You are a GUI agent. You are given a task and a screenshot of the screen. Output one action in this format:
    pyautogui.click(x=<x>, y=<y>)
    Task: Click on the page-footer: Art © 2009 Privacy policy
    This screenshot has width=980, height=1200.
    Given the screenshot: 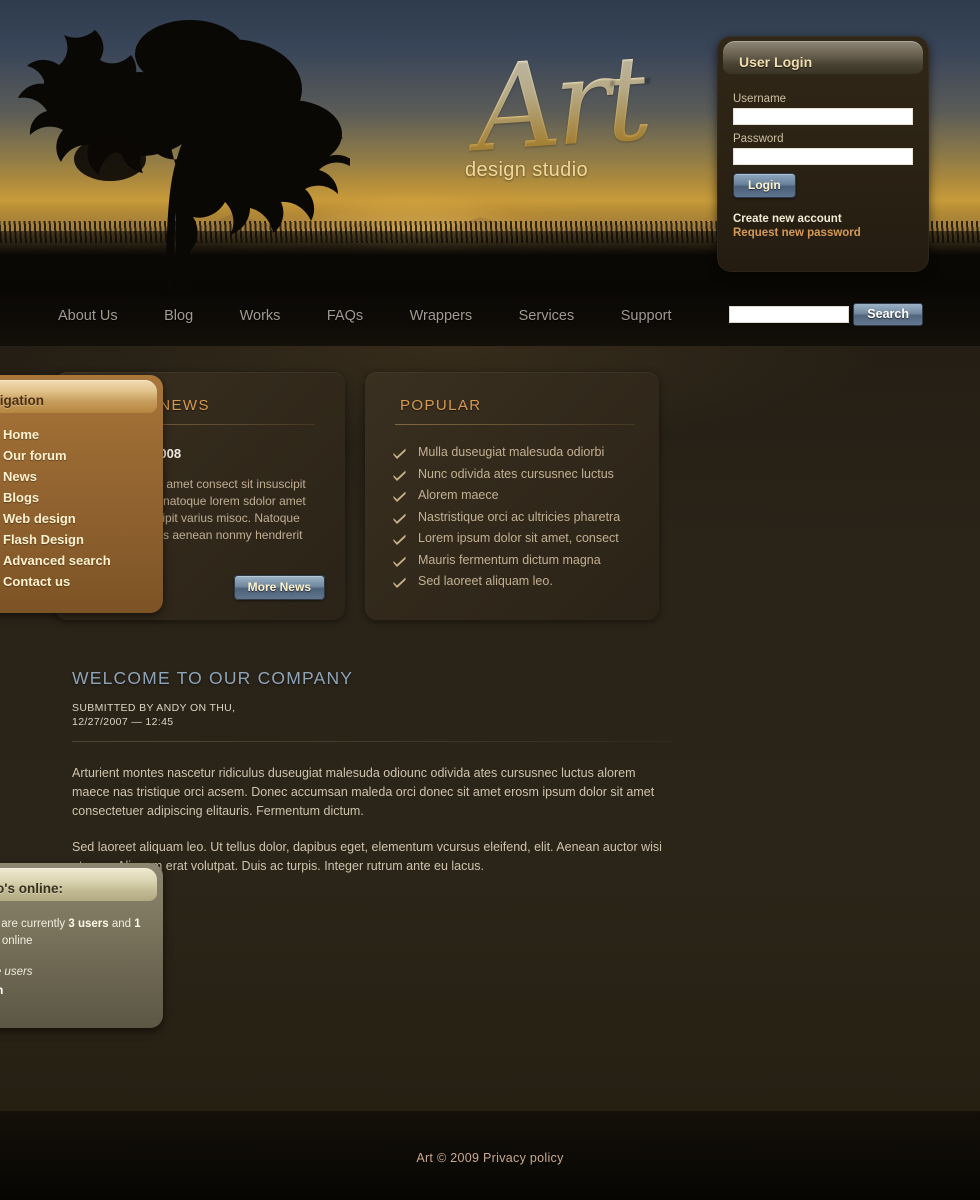 What is the action you would take?
    pyautogui.click(x=490, y=1155)
    